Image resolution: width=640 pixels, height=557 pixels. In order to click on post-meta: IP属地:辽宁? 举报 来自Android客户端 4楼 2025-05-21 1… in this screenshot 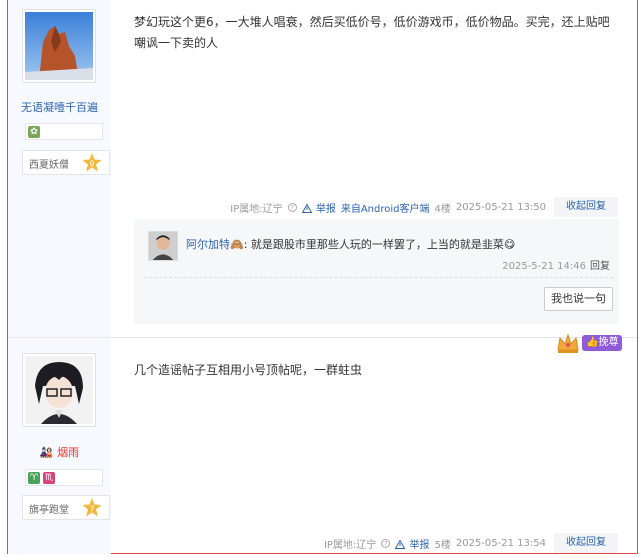, I will do `click(421, 207)`.